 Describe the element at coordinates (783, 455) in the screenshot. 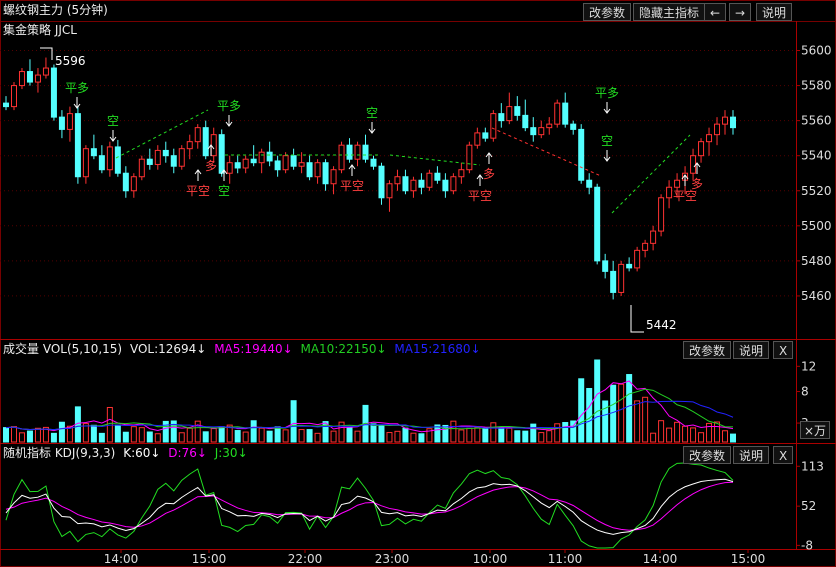

I see `kdj-close-button: X` at that location.